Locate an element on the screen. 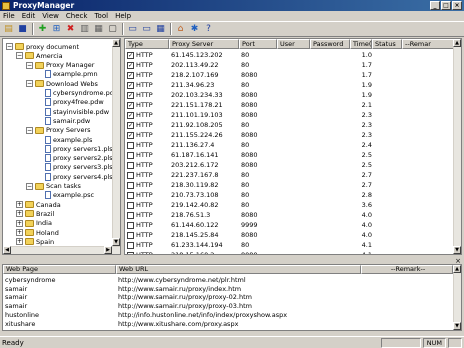 The width and height of the screenshot is (464, 348). grid-button: ▦ is located at coordinates (160, 29).